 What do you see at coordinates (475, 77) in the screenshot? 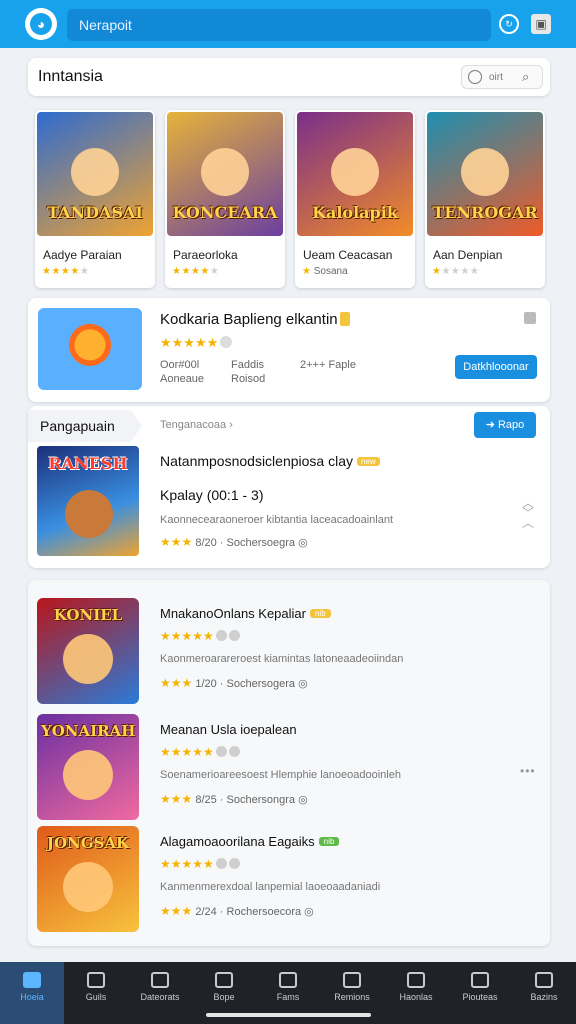
I see `clock-icon` at bounding box center [475, 77].